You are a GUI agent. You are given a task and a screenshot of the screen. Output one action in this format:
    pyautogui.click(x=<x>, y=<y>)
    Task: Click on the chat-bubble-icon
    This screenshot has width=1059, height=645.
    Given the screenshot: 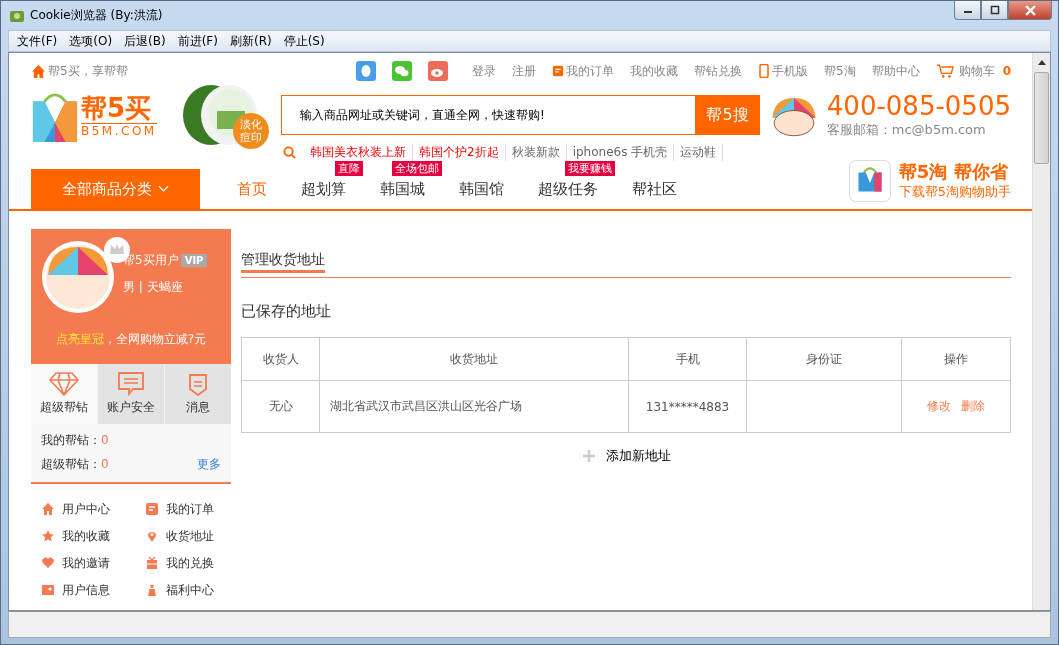 What is the action you would take?
    pyautogui.click(x=131, y=384)
    